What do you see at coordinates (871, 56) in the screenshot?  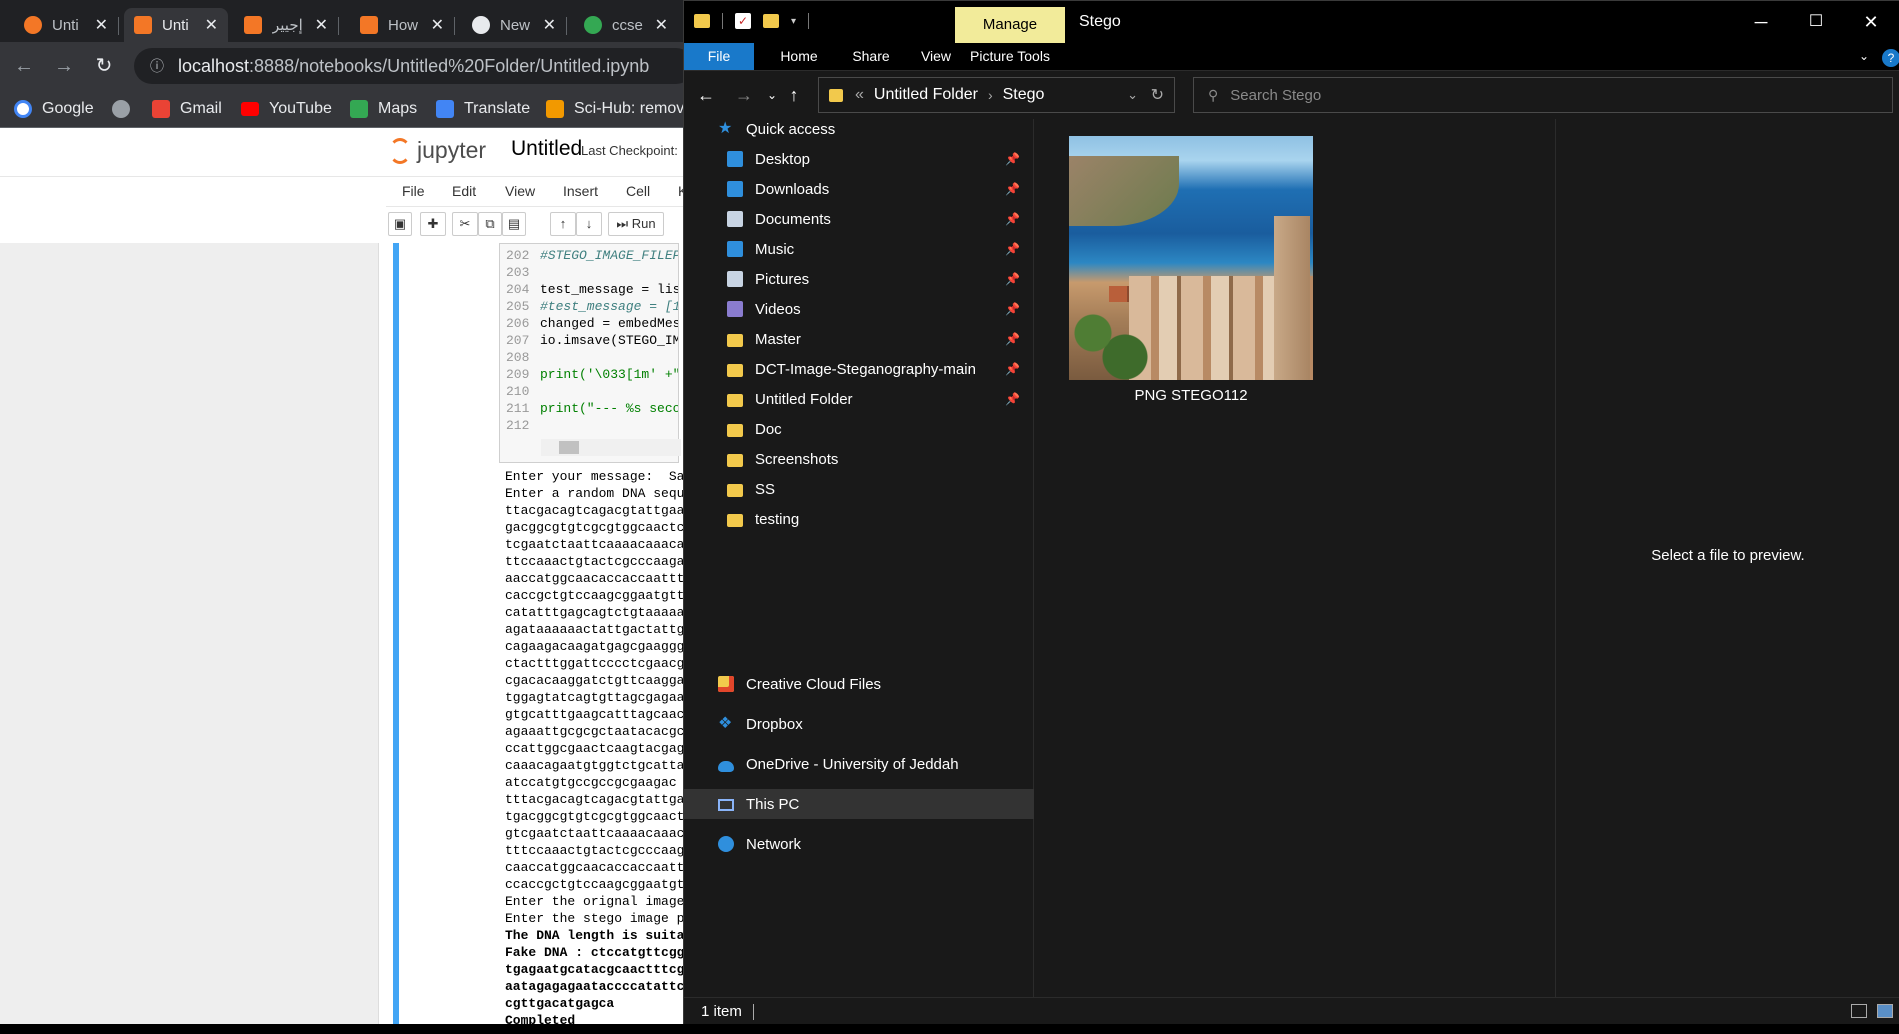 I see `tab-share: Share` at bounding box center [871, 56].